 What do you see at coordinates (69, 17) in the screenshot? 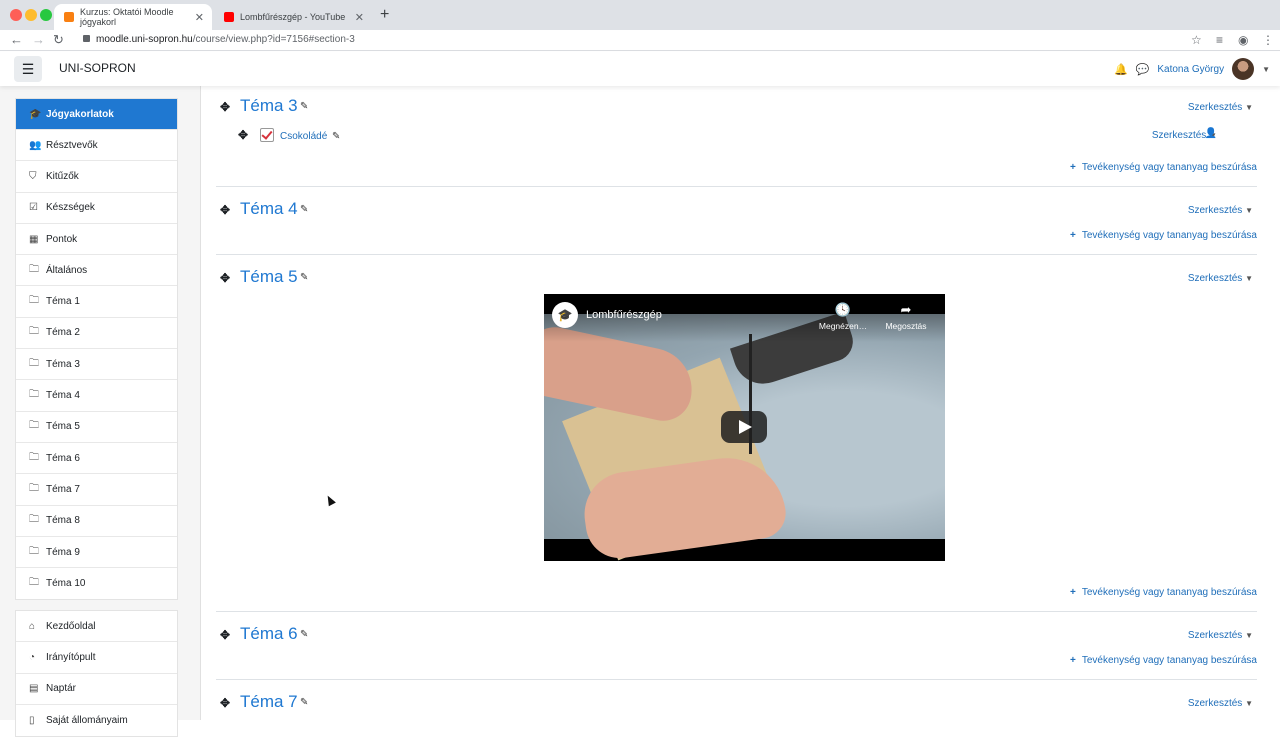
I see `moodle-favicon-icon` at bounding box center [69, 17].